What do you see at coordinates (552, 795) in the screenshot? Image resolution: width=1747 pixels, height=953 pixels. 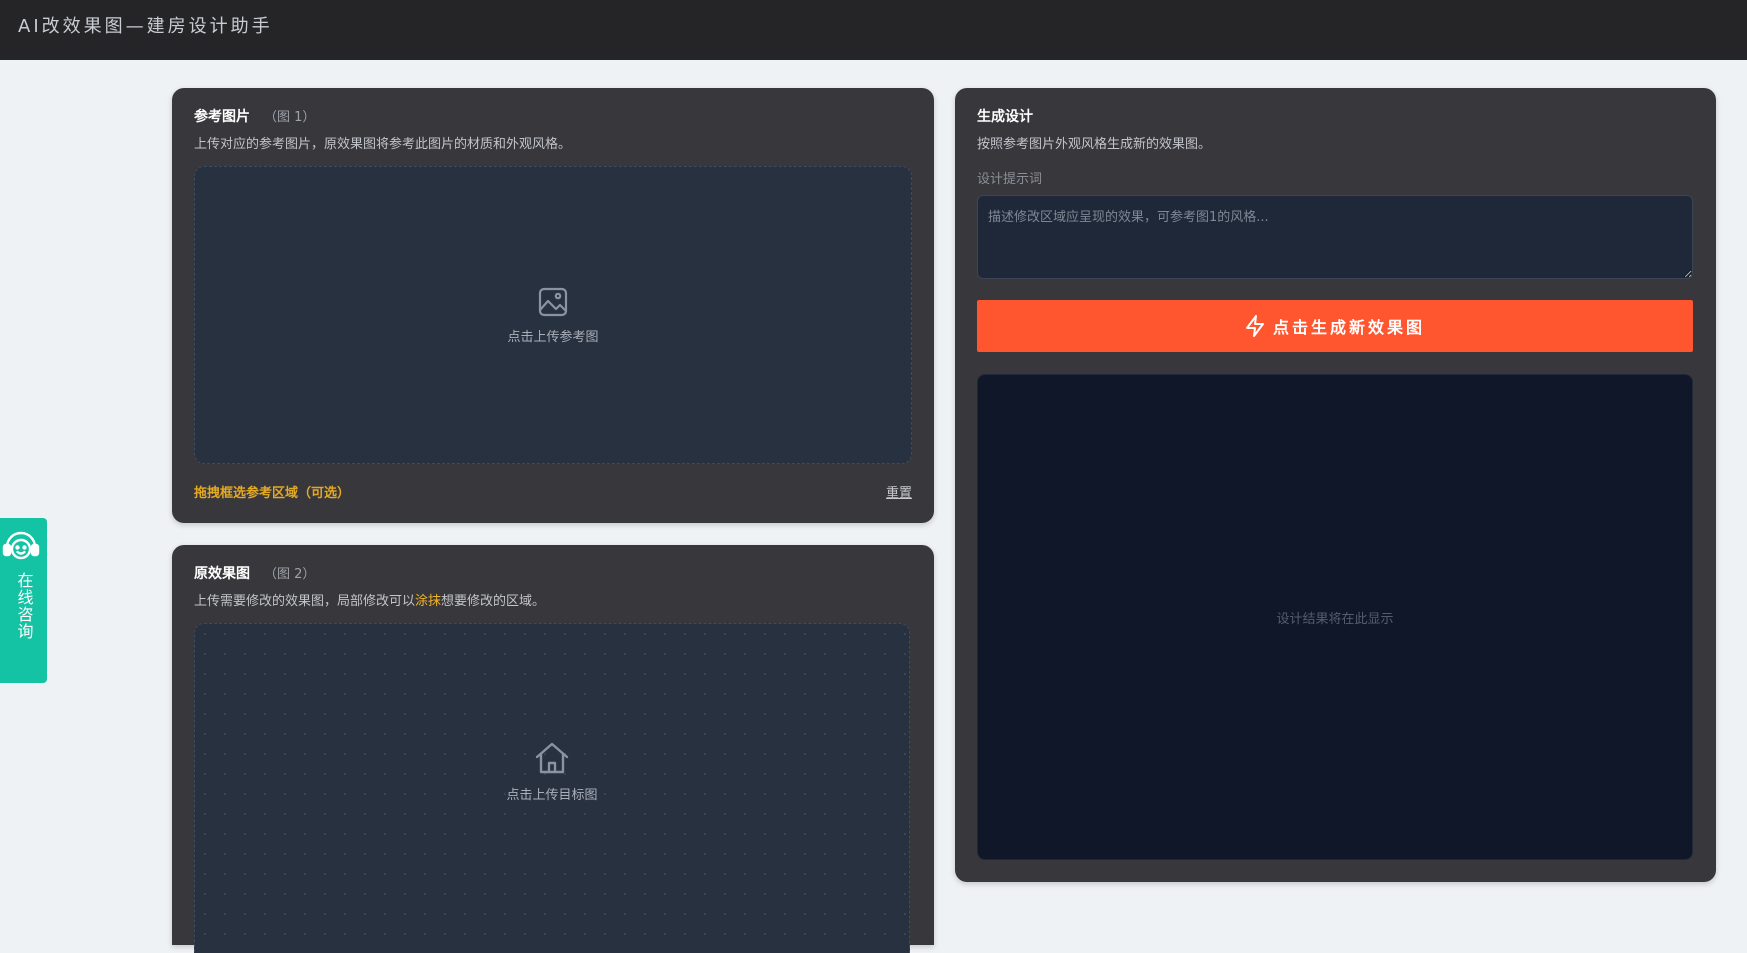 I see `original-upload-label: 点击上传目标图` at bounding box center [552, 795].